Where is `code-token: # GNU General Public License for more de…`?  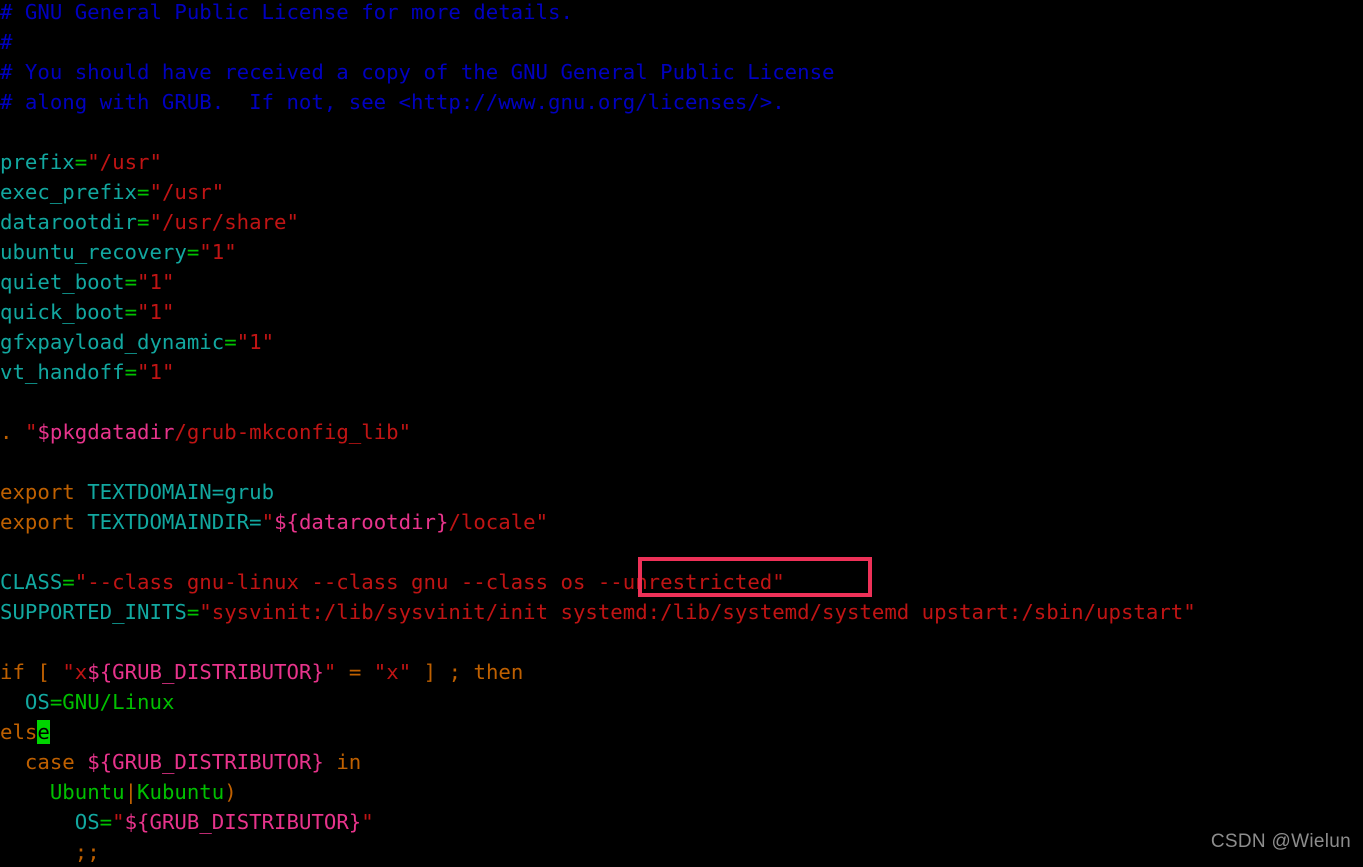
code-token: # GNU General Public License for more de… is located at coordinates (286, 12).